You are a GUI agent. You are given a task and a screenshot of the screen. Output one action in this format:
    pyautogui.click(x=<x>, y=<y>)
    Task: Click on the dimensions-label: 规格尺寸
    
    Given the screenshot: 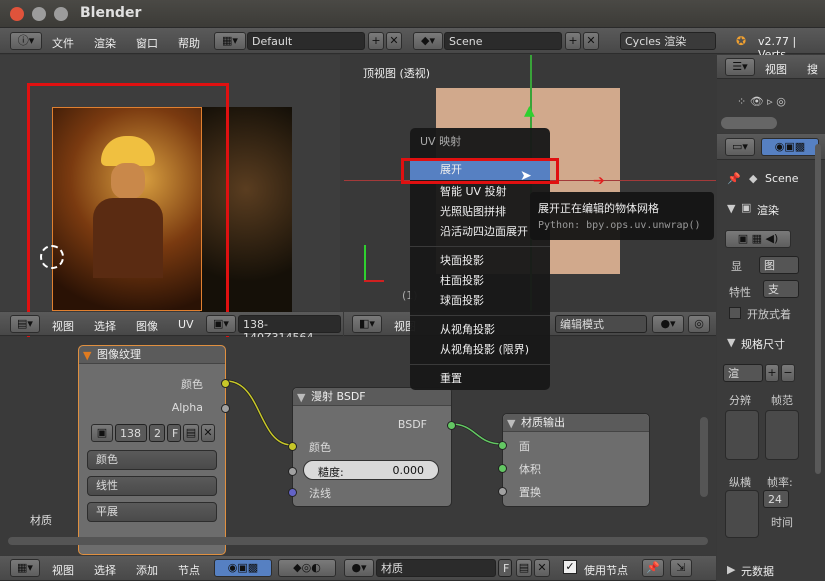 What is the action you would take?
    pyautogui.click(x=763, y=344)
    